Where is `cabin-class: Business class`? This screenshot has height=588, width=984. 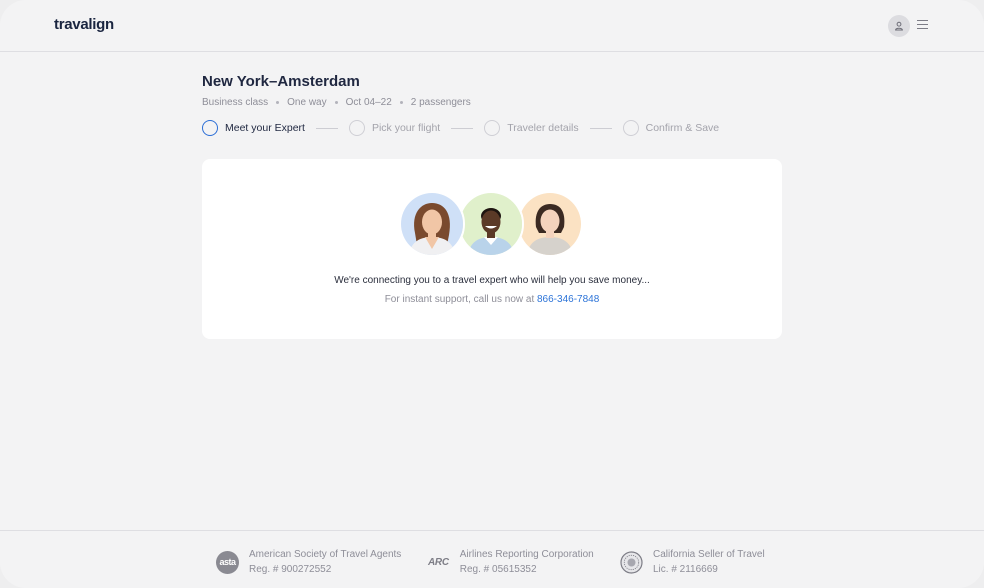
cabin-class: Business class is located at coordinates (235, 102).